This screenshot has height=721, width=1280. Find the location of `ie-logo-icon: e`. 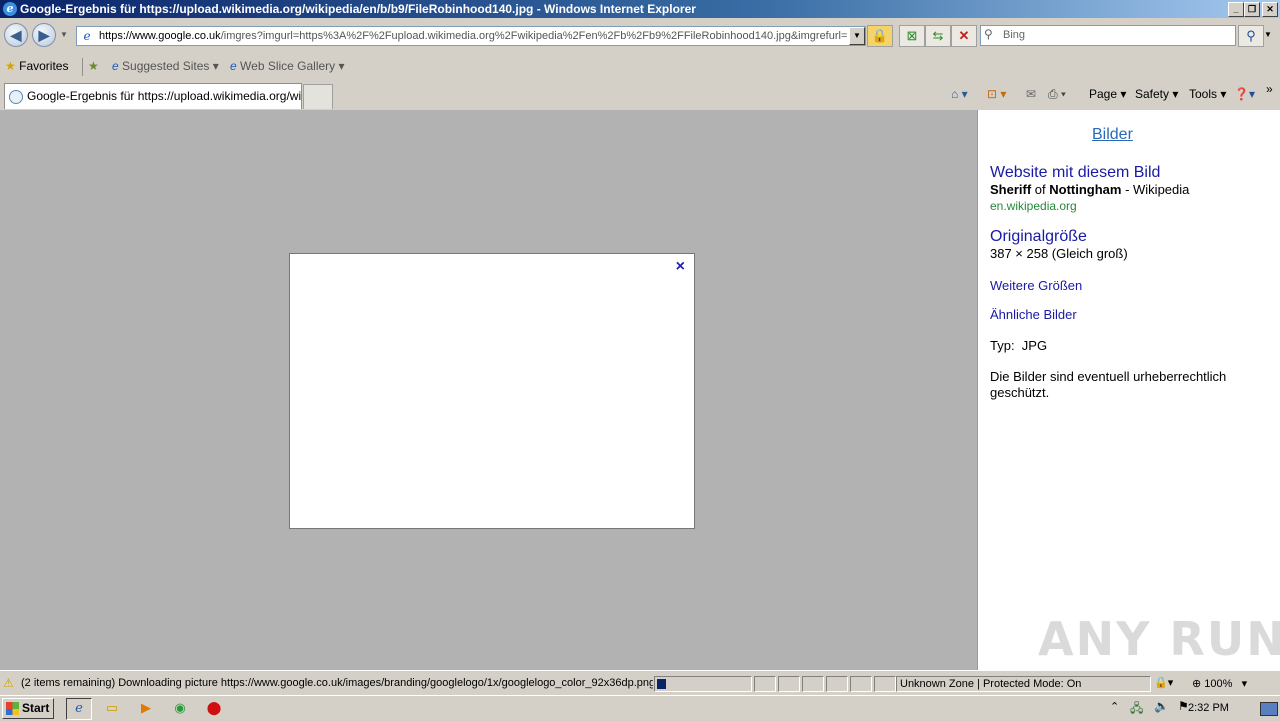

ie-logo-icon: e is located at coordinates (10, 9).